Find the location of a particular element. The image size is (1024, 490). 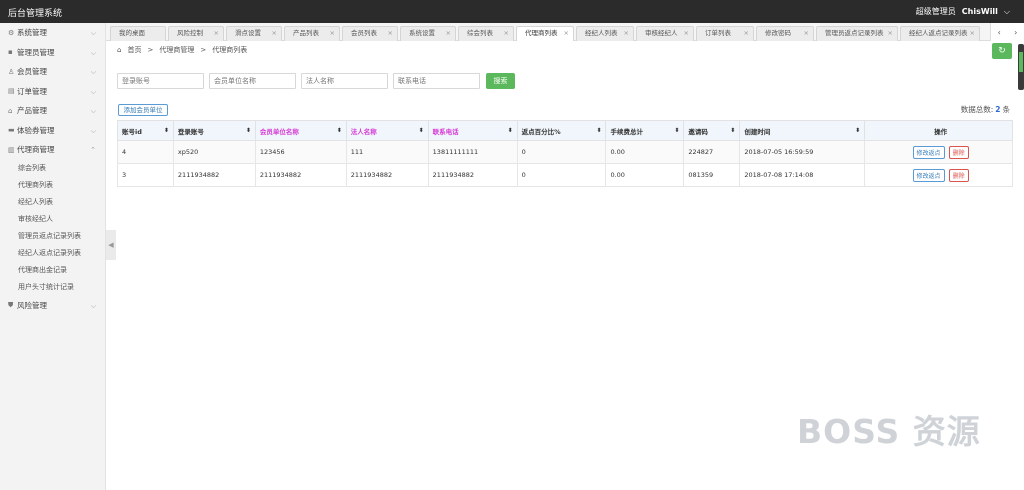

sidebar-item-3: ▤ 订单管理 ⌵ is located at coordinates (52, 92).